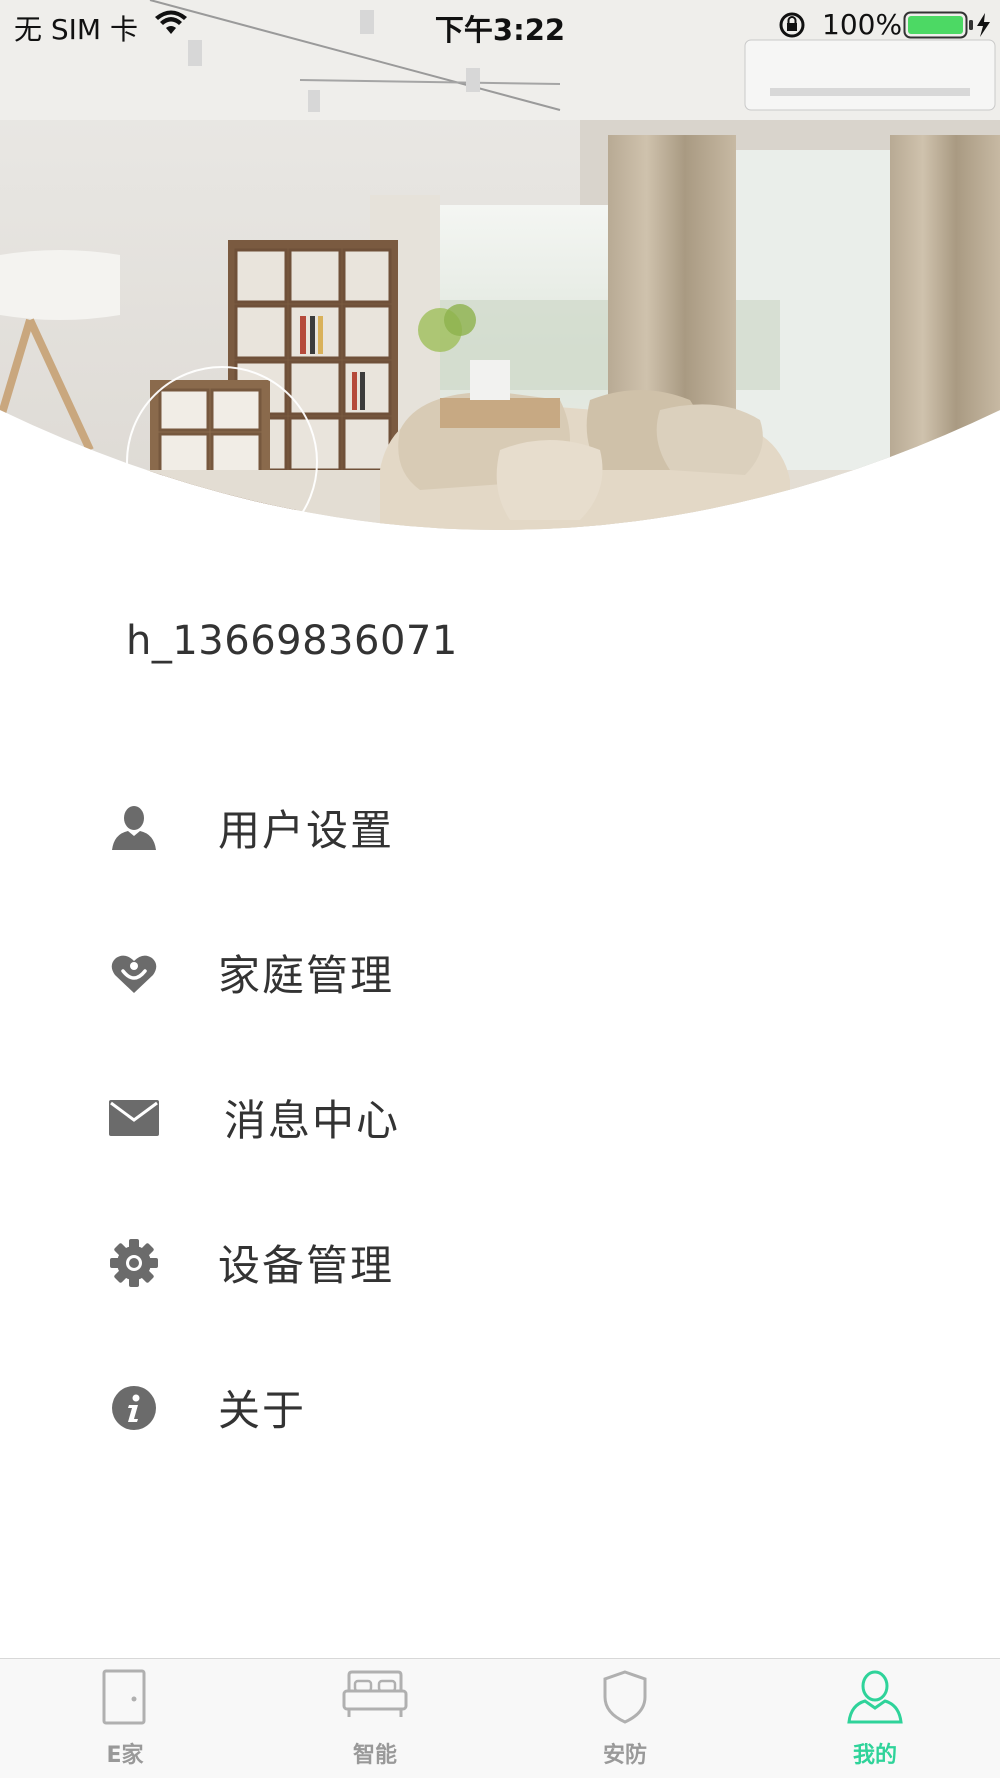 This screenshot has height=1778, width=1000. What do you see at coordinates (624, 1755) in the screenshot?
I see `tab-label: 安防` at bounding box center [624, 1755].